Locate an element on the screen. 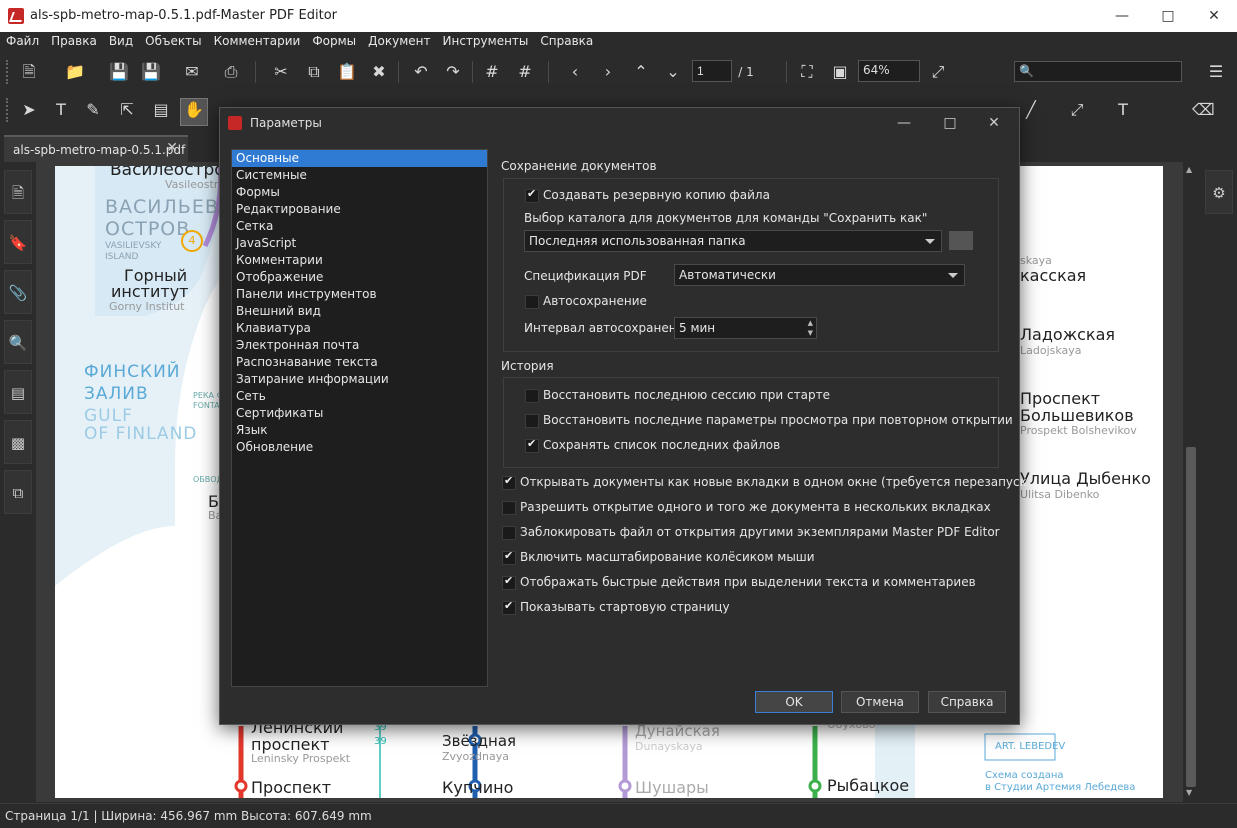  redo-icon: ↷ is located at coordinates (453, 72).